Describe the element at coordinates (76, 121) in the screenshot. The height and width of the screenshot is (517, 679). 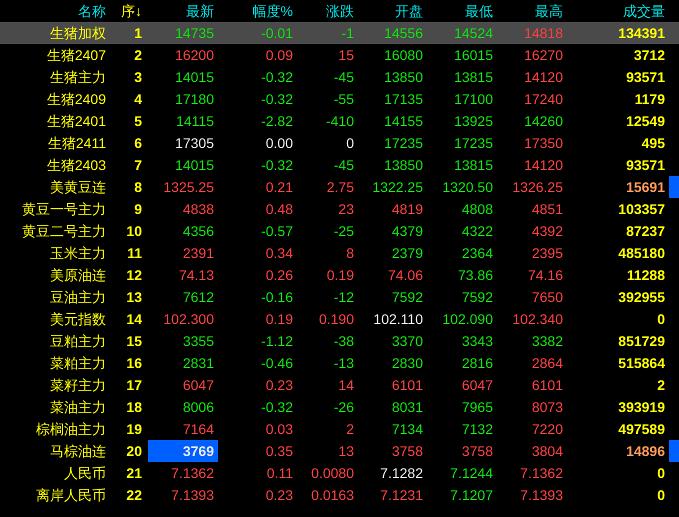
I see `name-cell-text: 生猪2401` at that location.